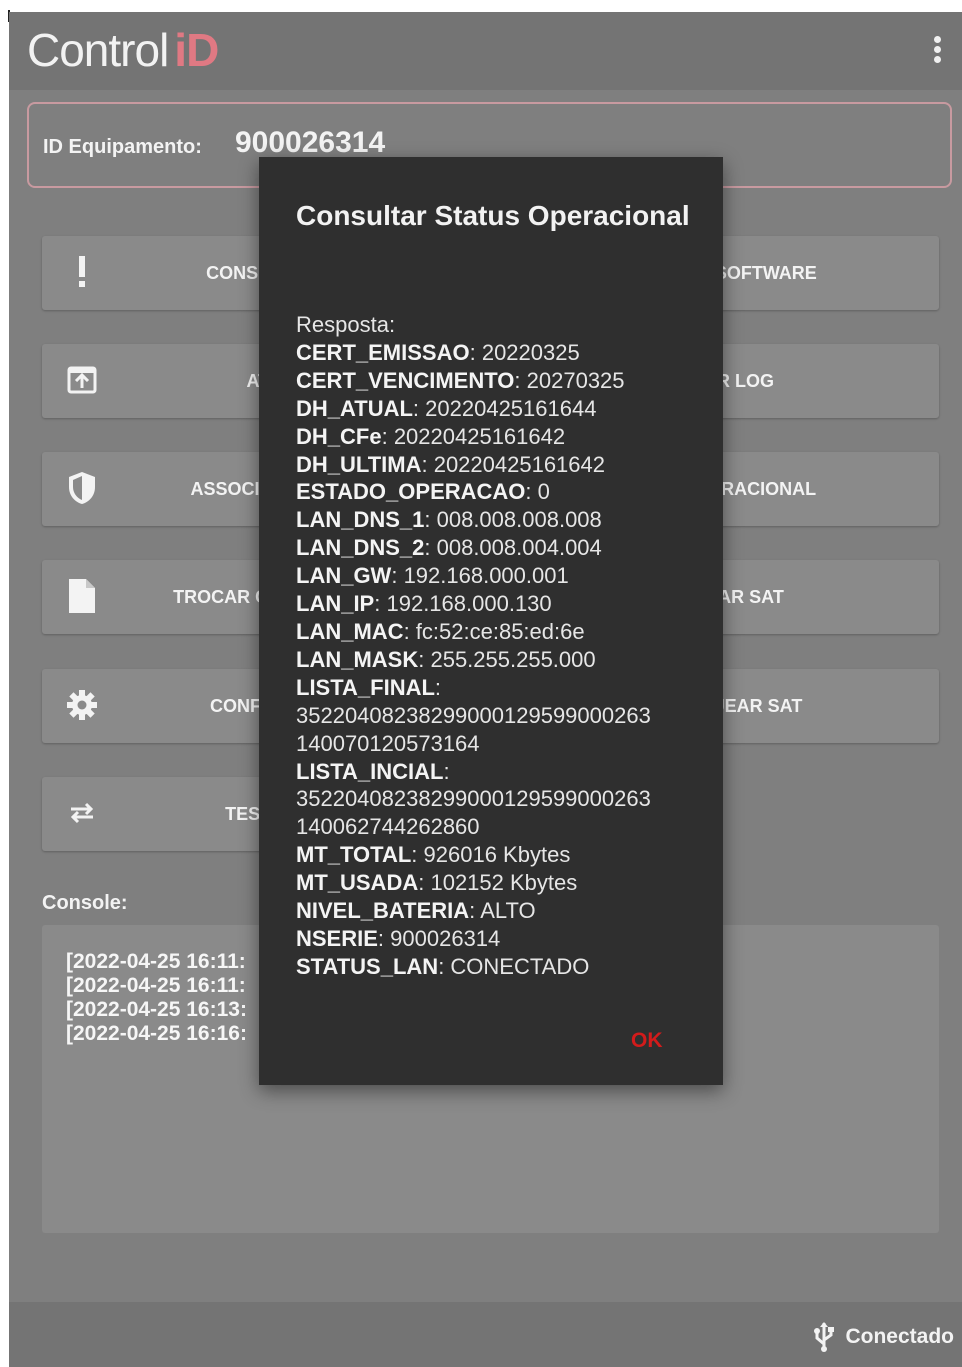 The width and height of the screenshot is (962, 1367). What do you see at coordinates (357, 883) in the screenshot?
I see `field-key: MT_USADA` at bounding box center [357, 883].